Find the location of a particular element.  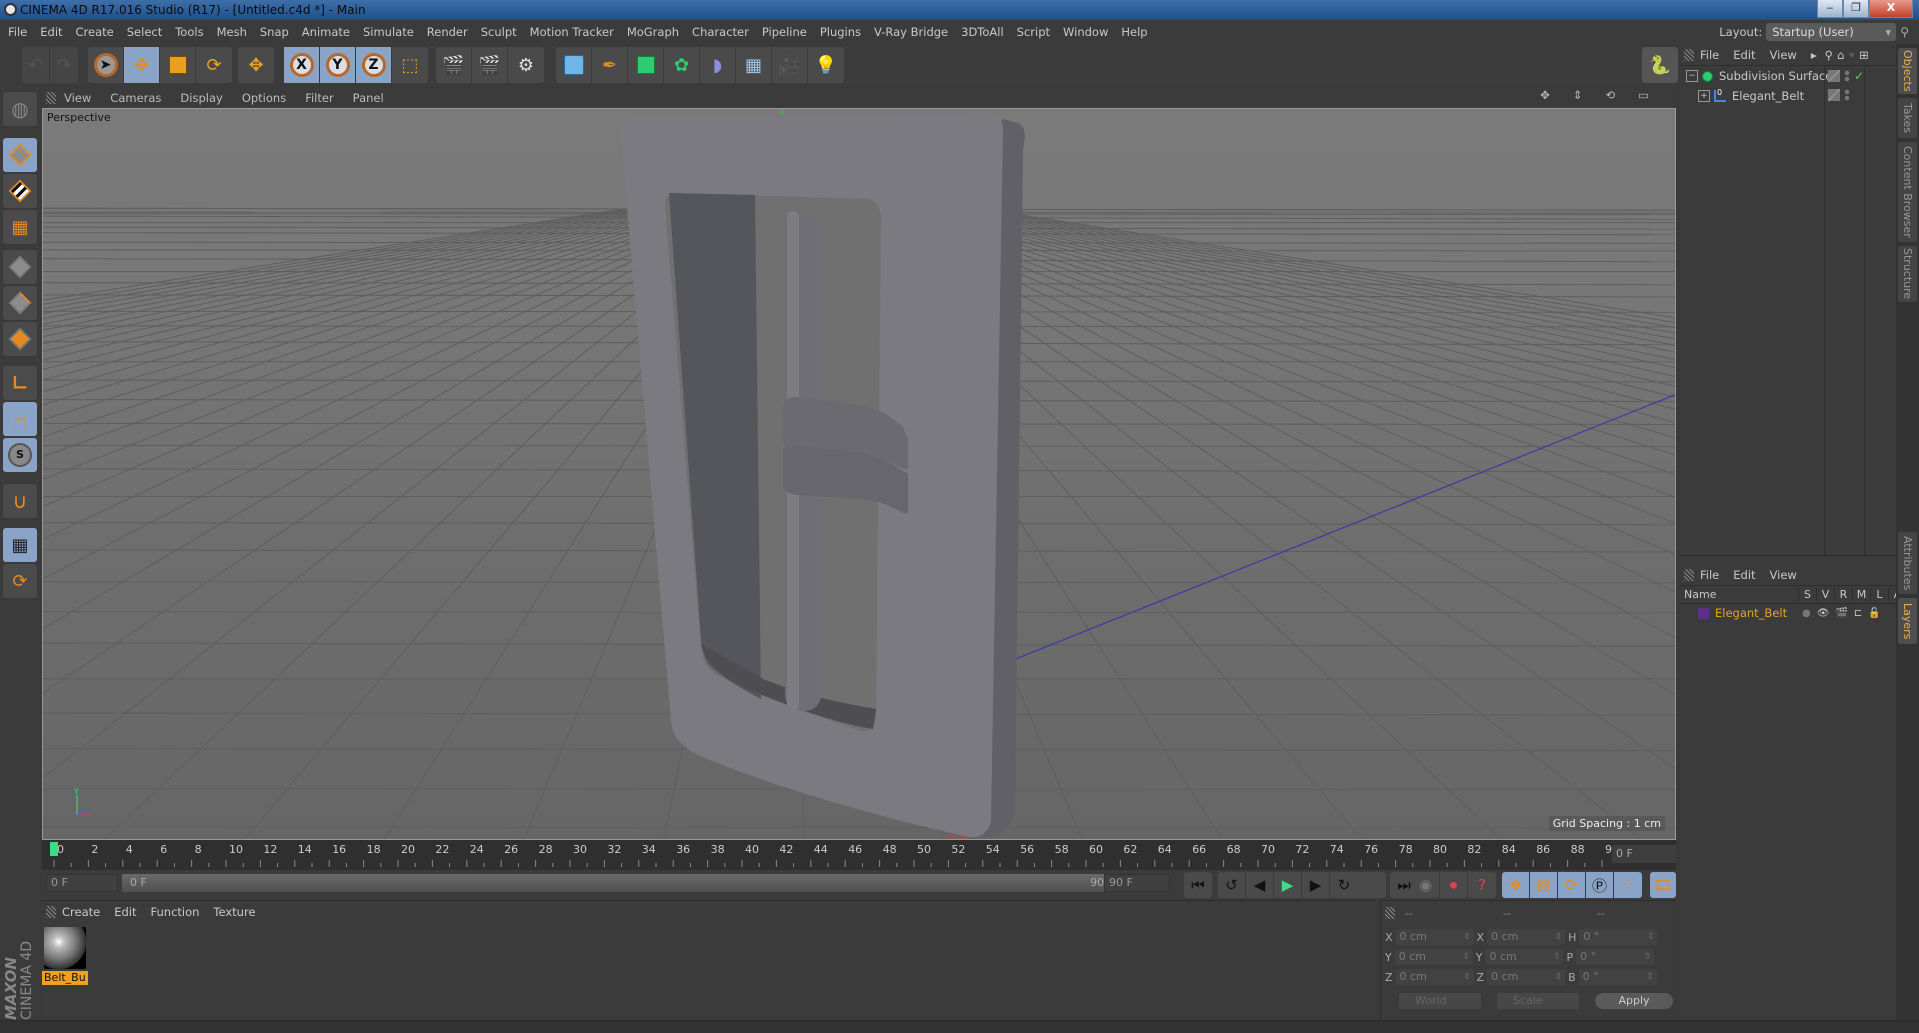

key-rotation-icon: ⟳ is located at coordinates (1572, 885).